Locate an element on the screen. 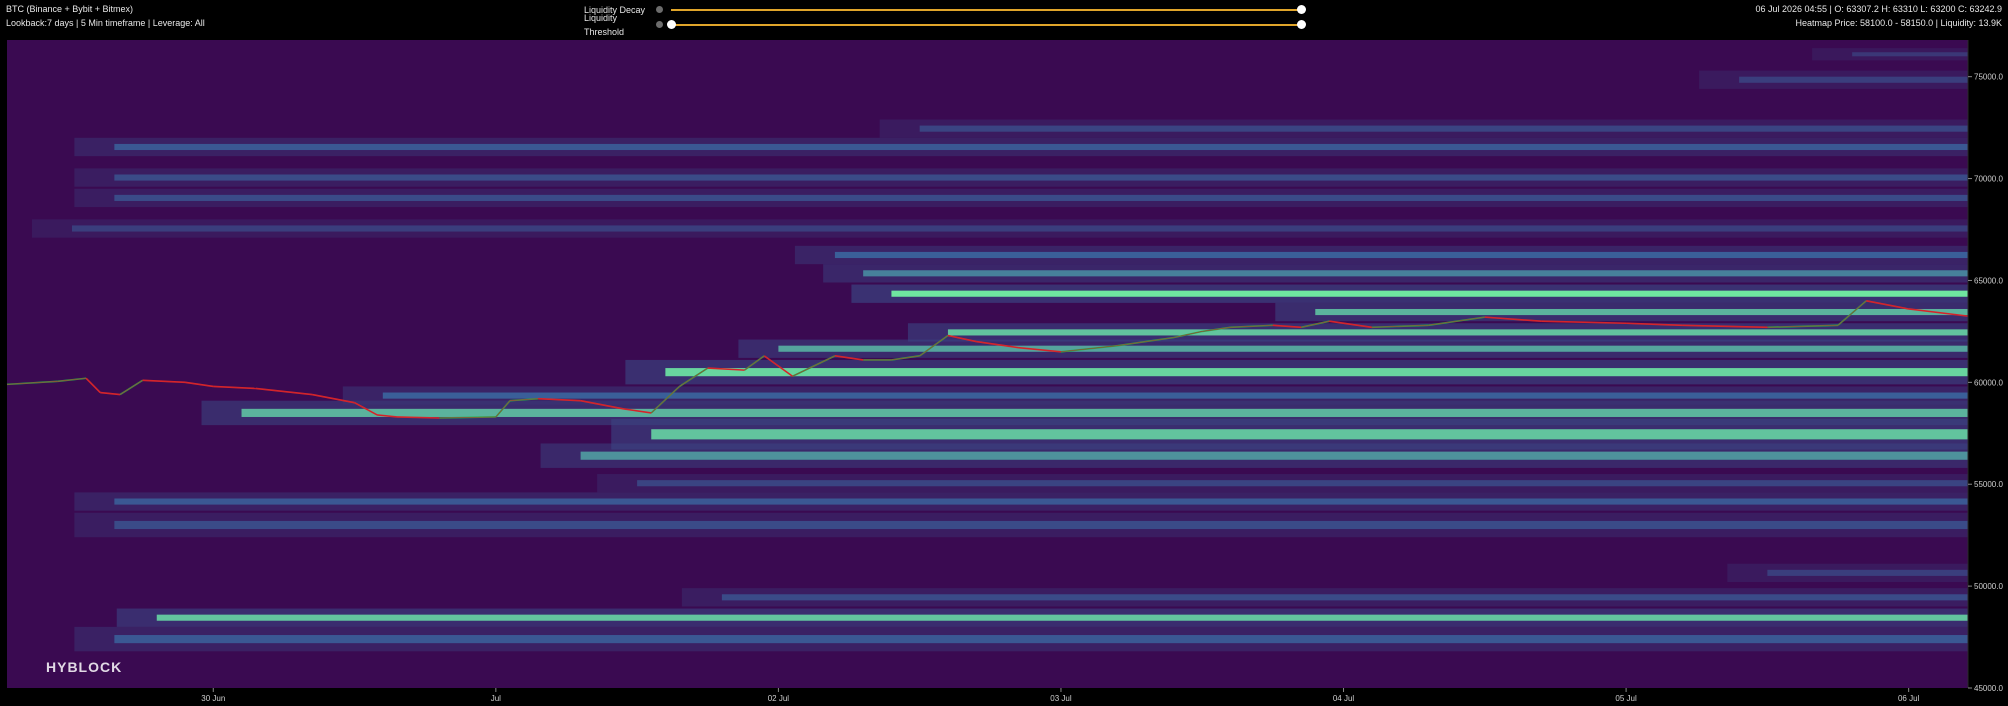 The image size is (2008, 706). symbol-label: BTC (Binance + Bybit + Bitmex) is located at coordinates (70, 9).